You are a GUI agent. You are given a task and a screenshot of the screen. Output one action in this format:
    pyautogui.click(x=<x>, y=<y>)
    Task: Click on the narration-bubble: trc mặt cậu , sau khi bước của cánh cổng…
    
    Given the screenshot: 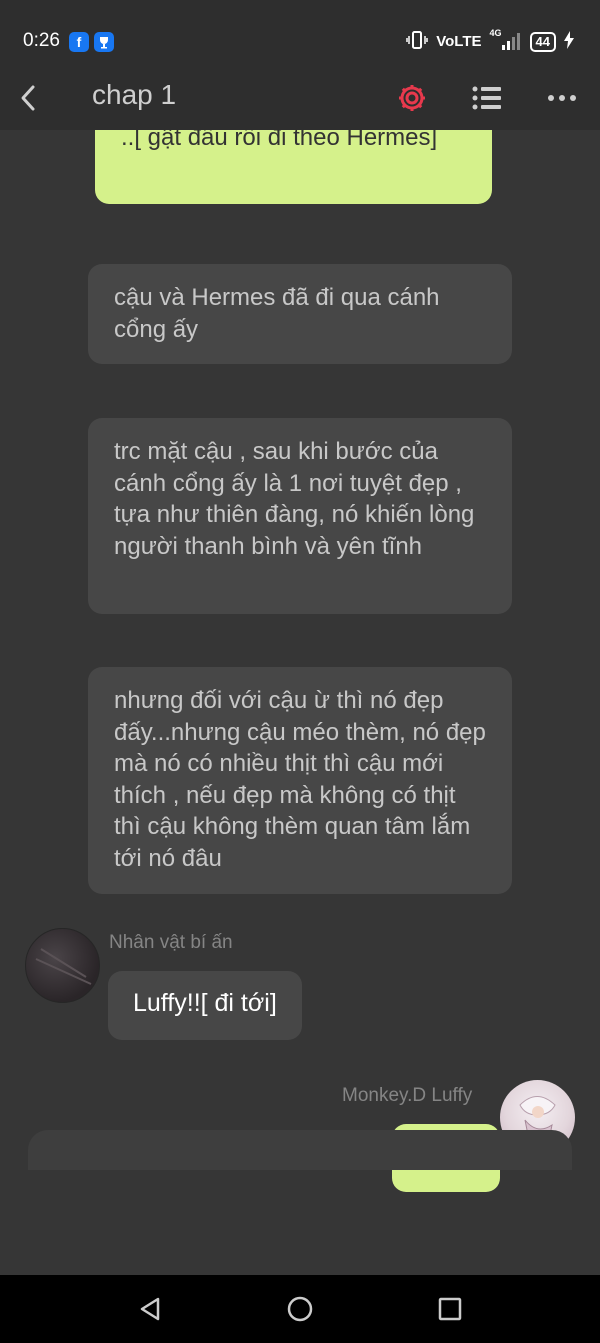 What is the action you would take?
    pyautogui.click(x=300, y=516)
    